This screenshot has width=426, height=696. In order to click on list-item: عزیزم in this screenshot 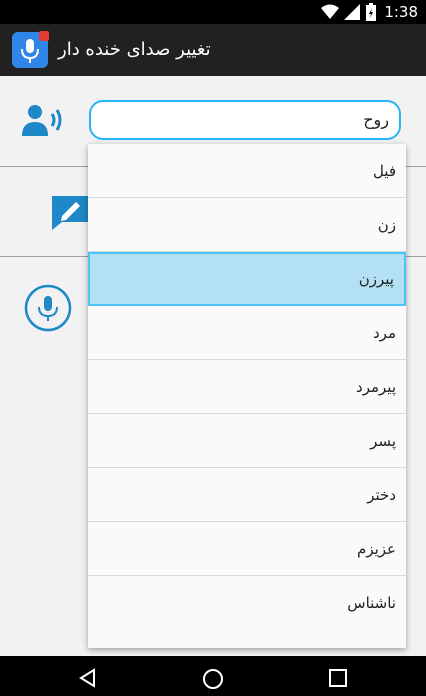, I will do `click(247, 549)`.